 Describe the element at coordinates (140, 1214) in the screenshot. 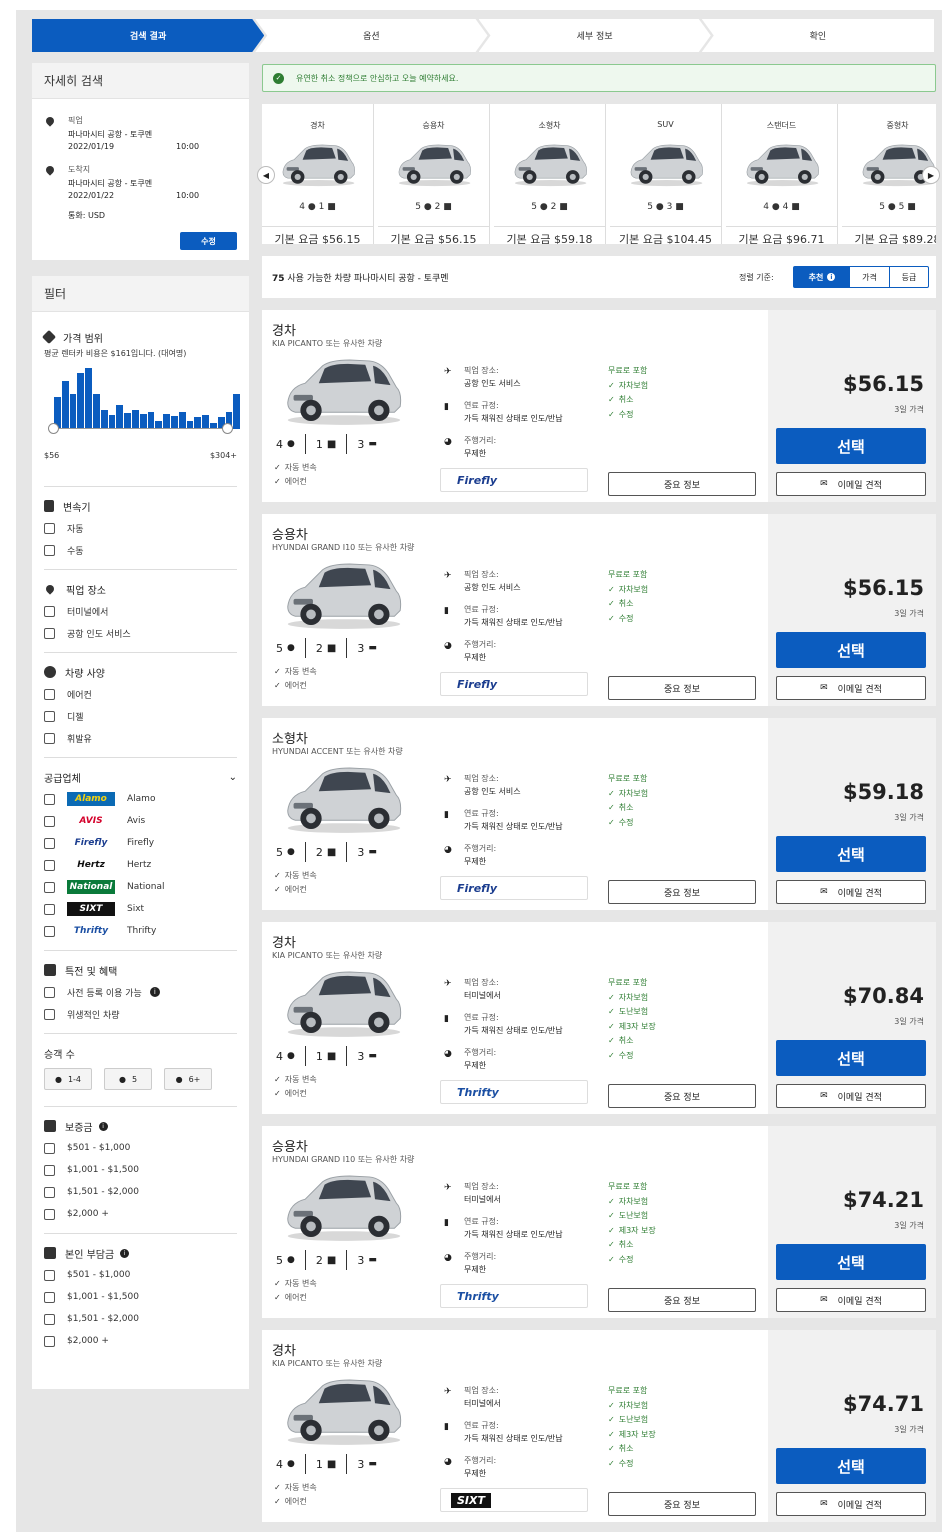

I see `filter-deposit-4: $2,000 +` at that location.